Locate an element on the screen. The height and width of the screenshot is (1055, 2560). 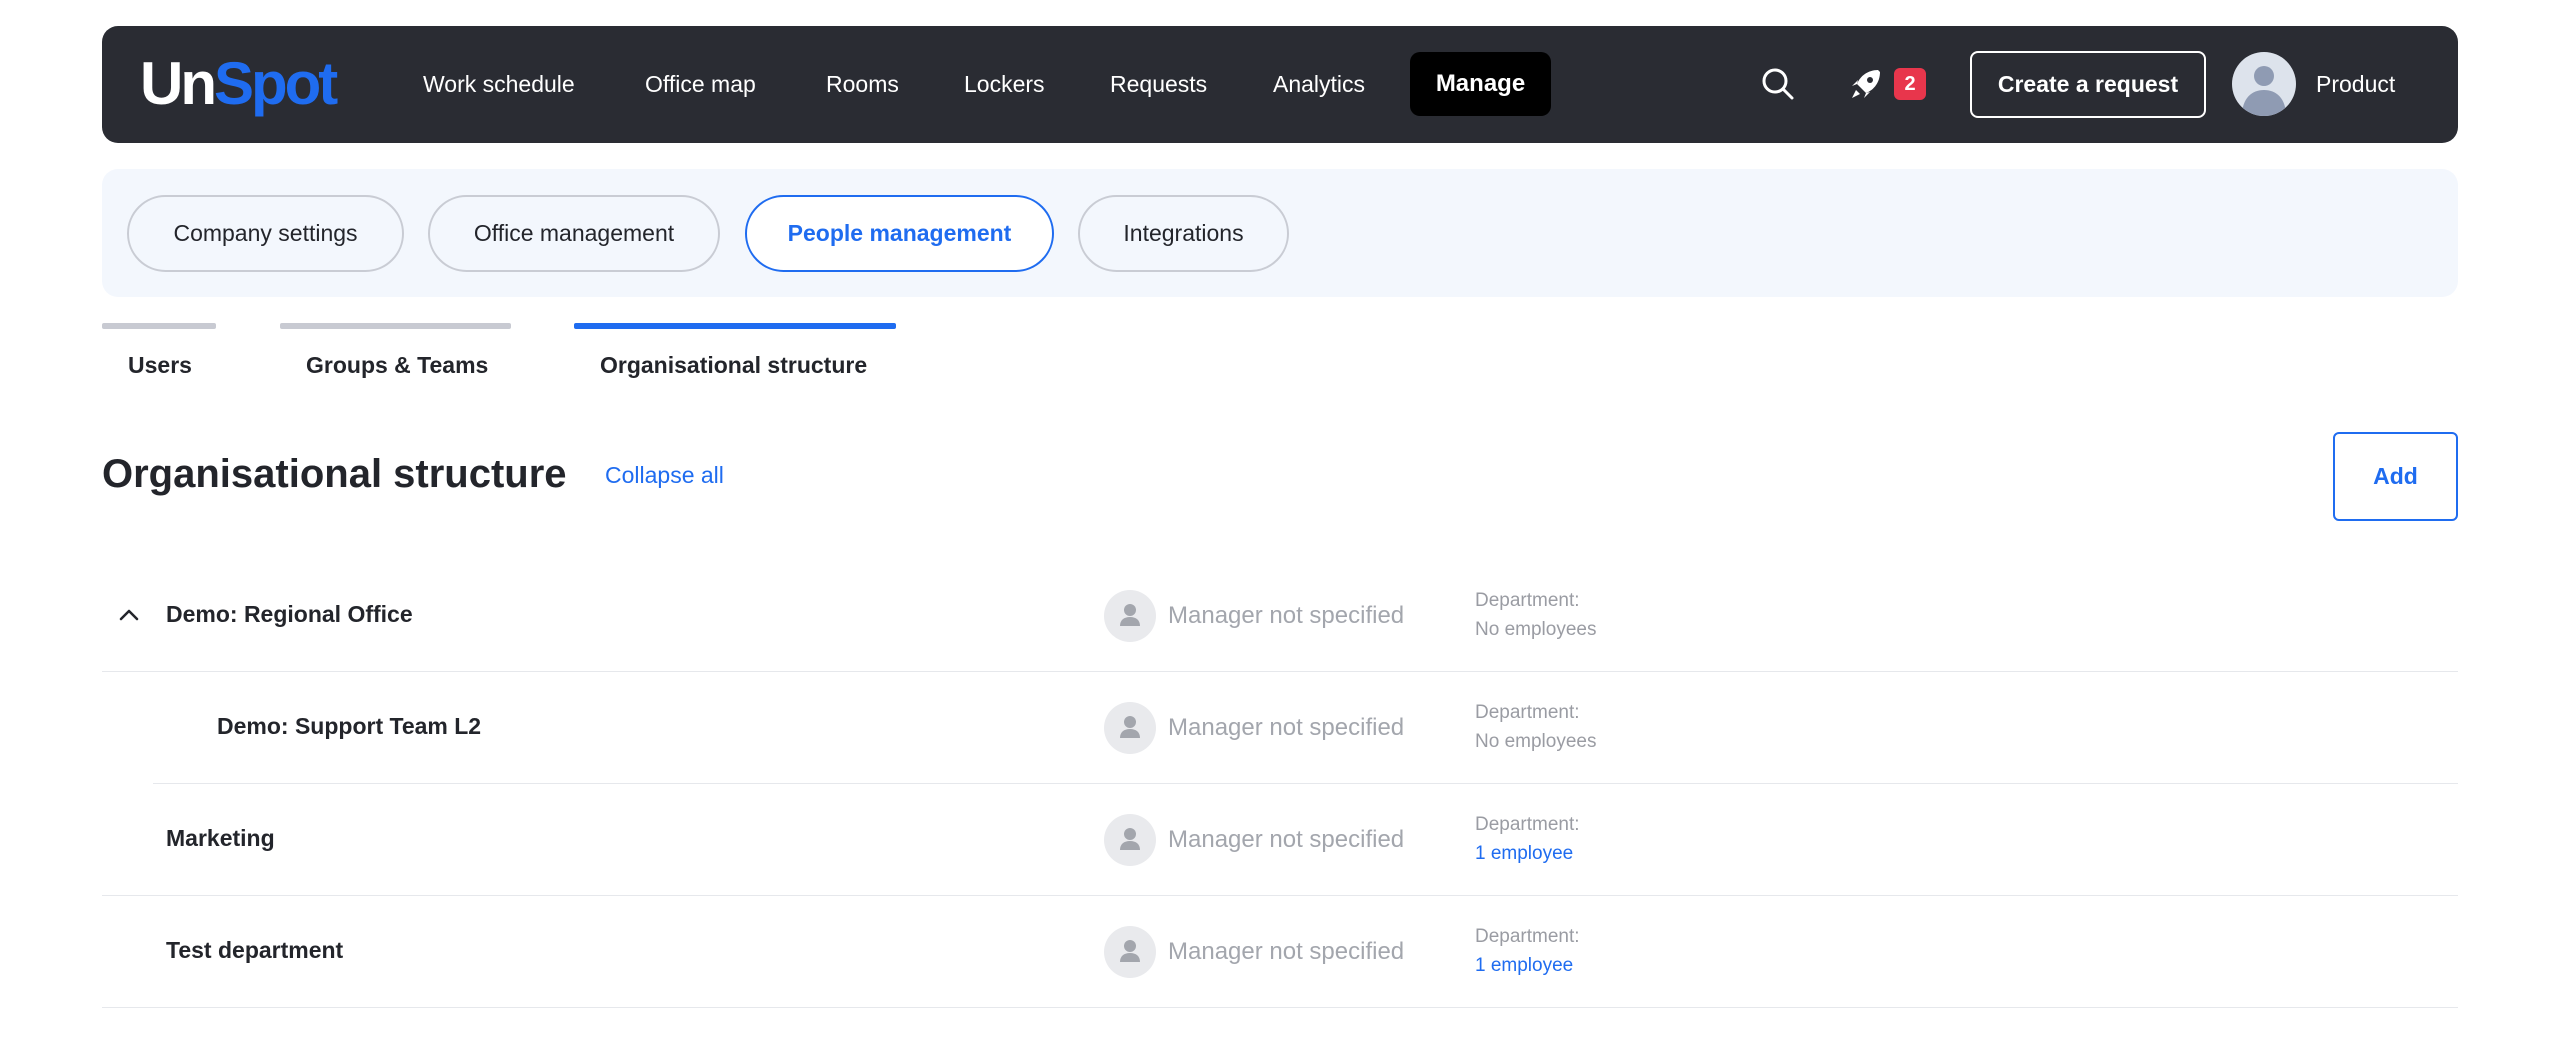
subtab-groups-teams: Groups & Teams is located at coordinates (395, 353).